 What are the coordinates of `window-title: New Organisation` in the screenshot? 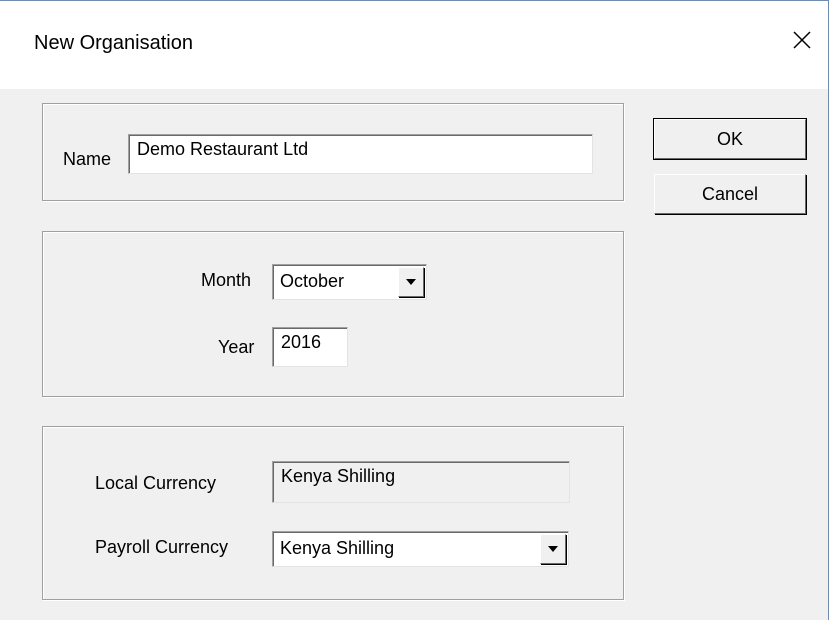 It's located at (113, 43).